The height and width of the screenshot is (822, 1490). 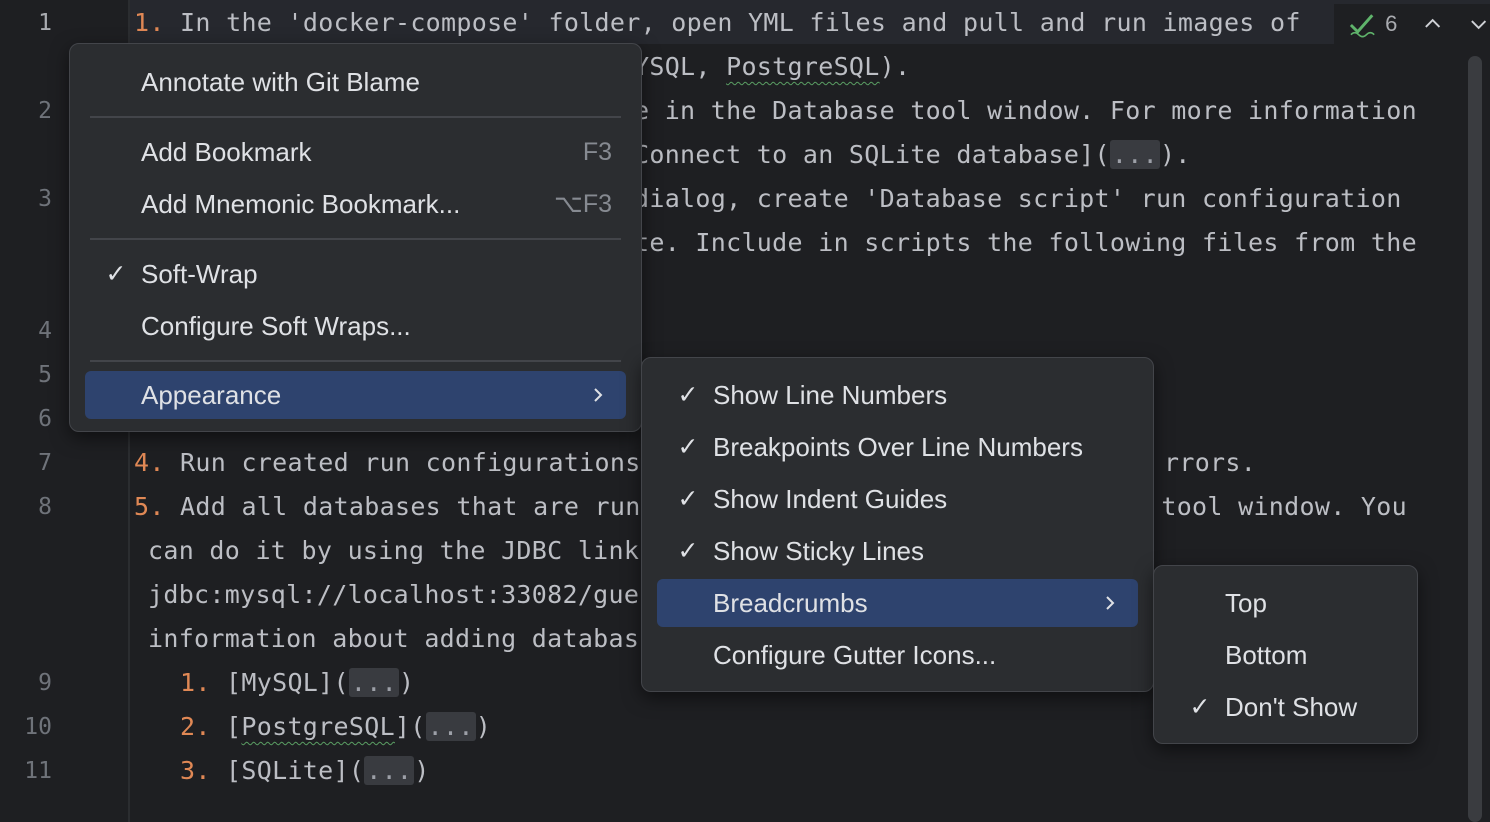 What do you see at coordinates (1391, 24) in the screenshot?
I see `inspection-count: 6` at bounding box center [1391, 24].